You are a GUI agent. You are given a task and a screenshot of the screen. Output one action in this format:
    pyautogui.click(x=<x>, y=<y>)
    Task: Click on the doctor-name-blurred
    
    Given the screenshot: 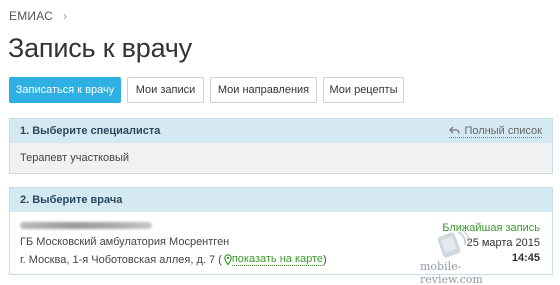 What is the action you would take?
    pyautogui.click(x=86, y=225)
    